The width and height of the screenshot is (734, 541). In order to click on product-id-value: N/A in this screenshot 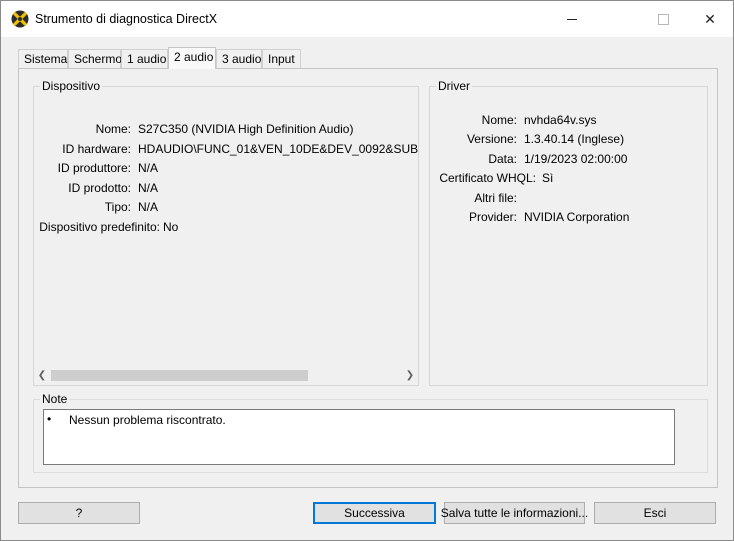, I will do `click(148, 188)`.